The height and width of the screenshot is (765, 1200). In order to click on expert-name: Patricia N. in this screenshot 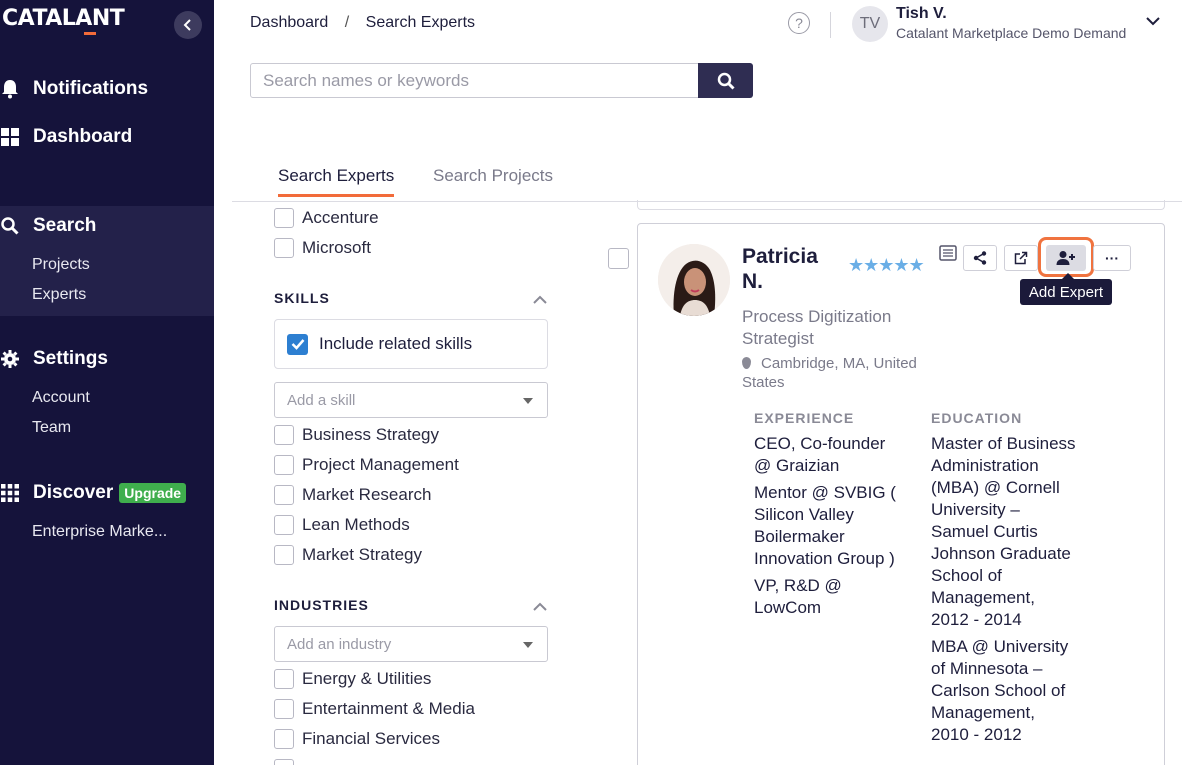, I will do `click(782, 269)`.